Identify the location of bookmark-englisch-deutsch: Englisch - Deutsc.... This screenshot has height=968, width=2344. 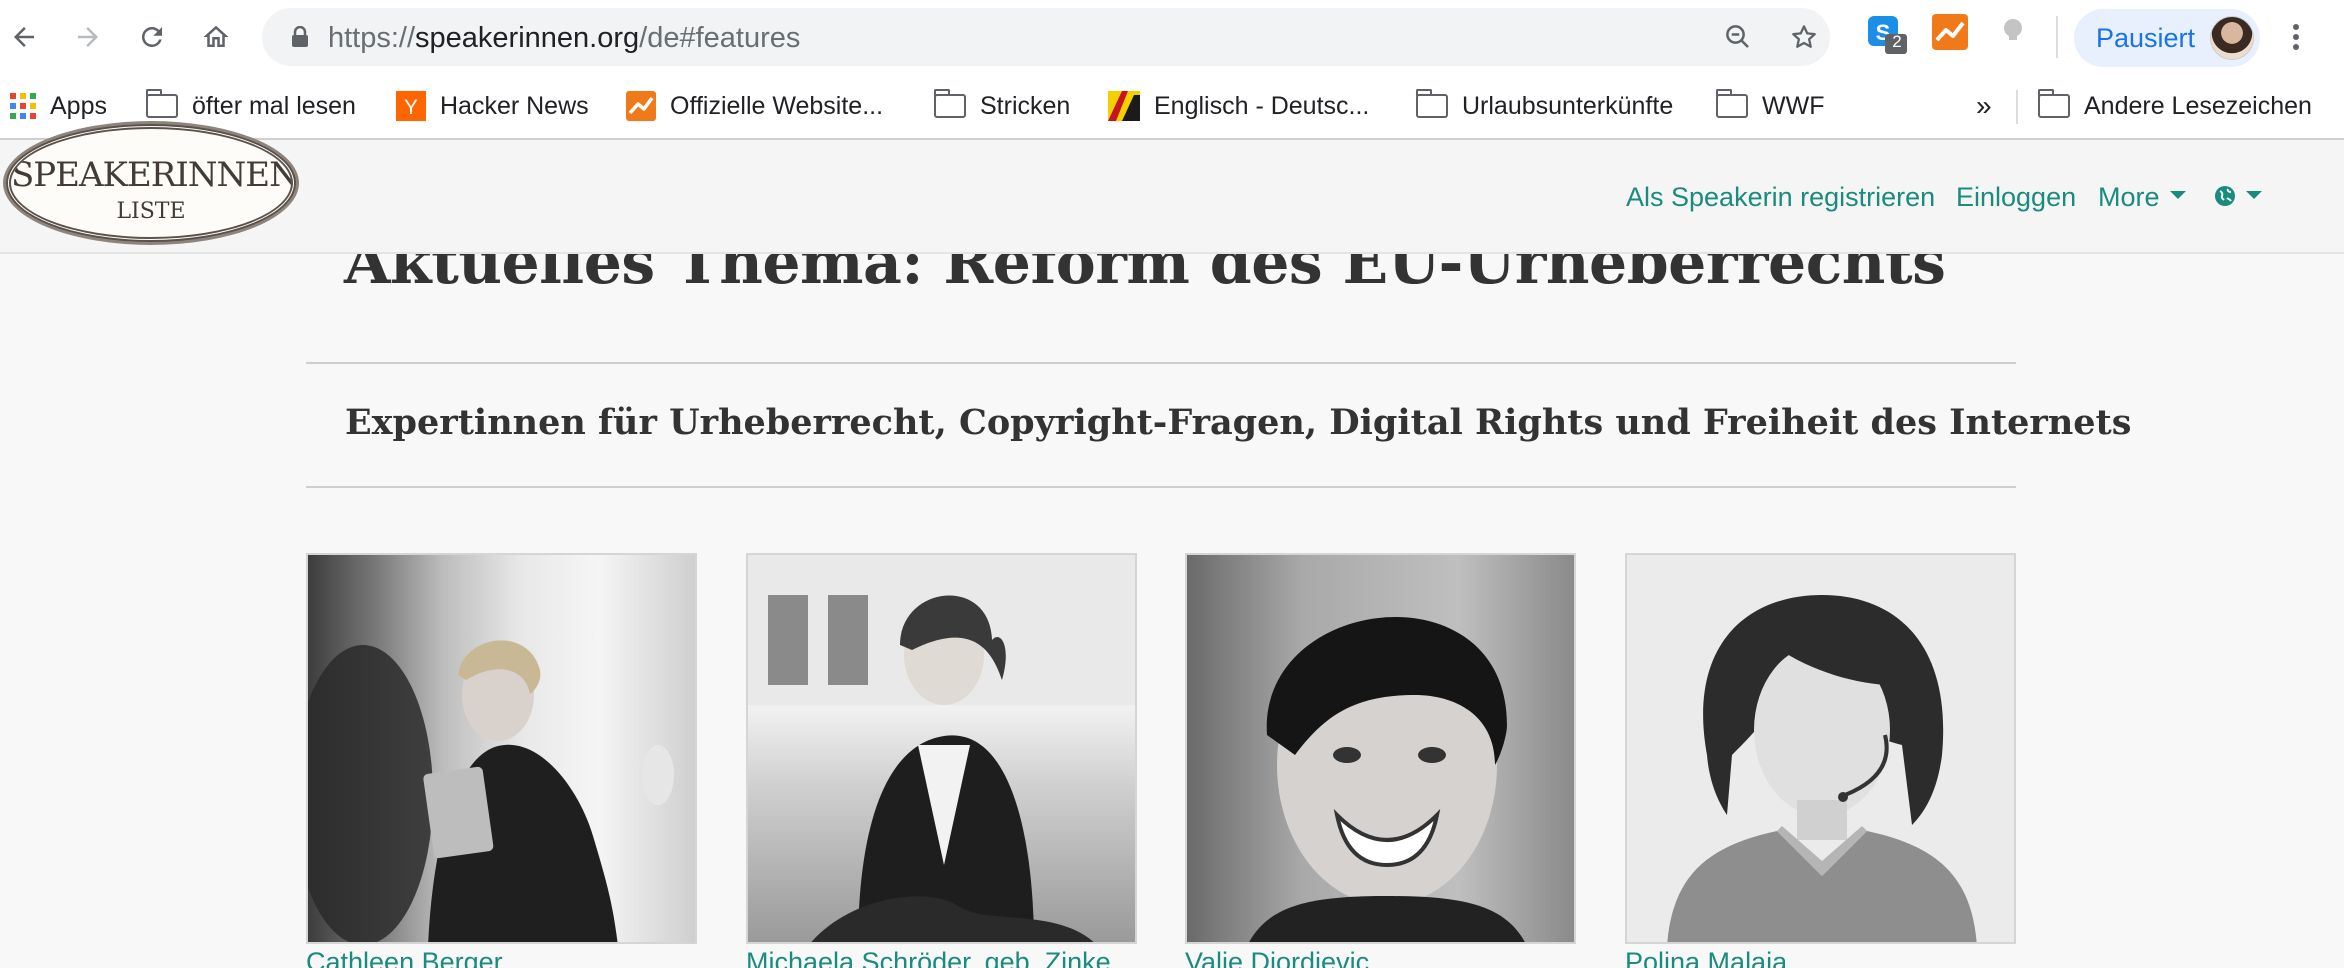
(1238, 106).